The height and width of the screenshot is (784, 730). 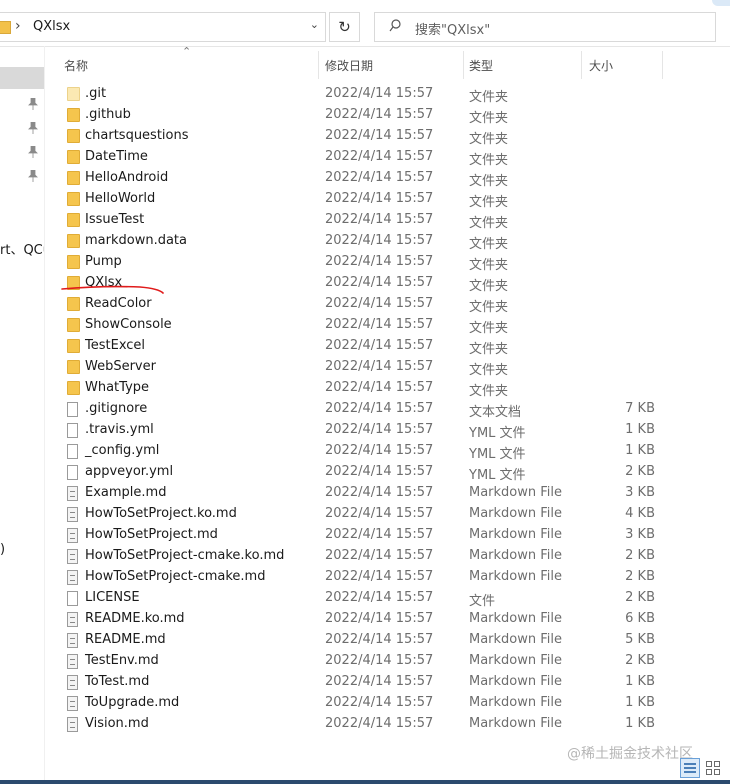 I want to click on file-row: ShowConsole 2022/4/14 15:57 文件夹, so click(x=387, y=325).